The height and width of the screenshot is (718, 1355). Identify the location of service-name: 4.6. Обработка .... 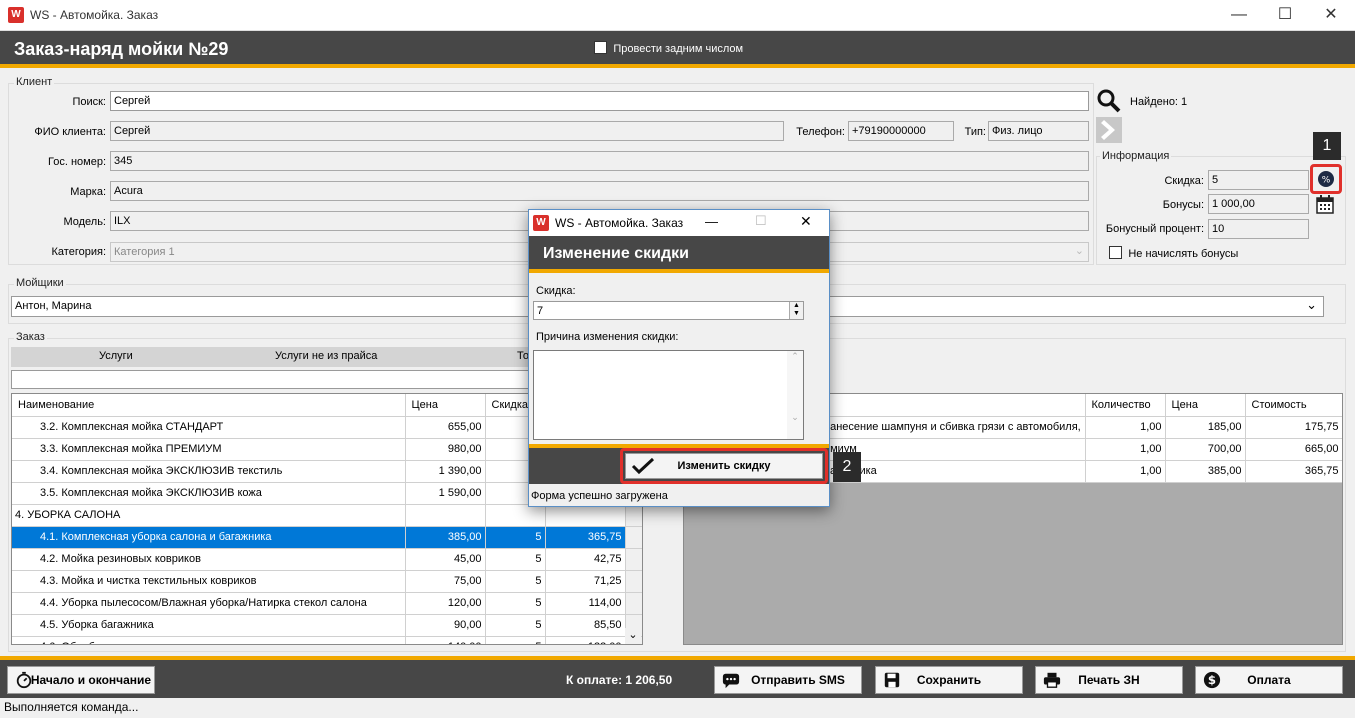
(209, 640).